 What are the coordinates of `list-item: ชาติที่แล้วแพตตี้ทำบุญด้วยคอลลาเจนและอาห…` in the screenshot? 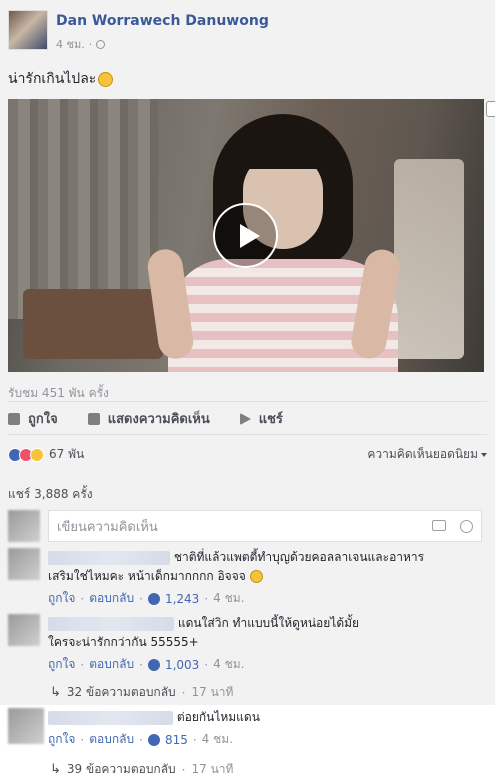 It's located at (245, 578).